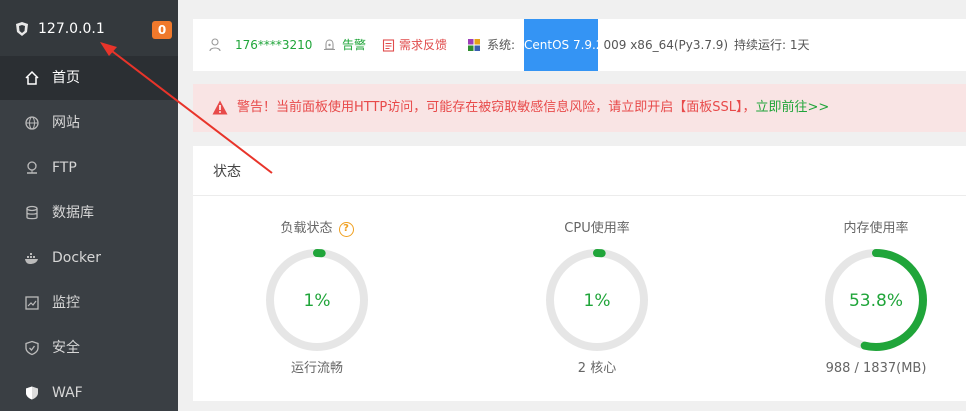 The image size is (966, 411). What do you see at coordinates (162, 30) in the screenshot?
I see `notification-badge: 0` at bounding box center [162, 30].